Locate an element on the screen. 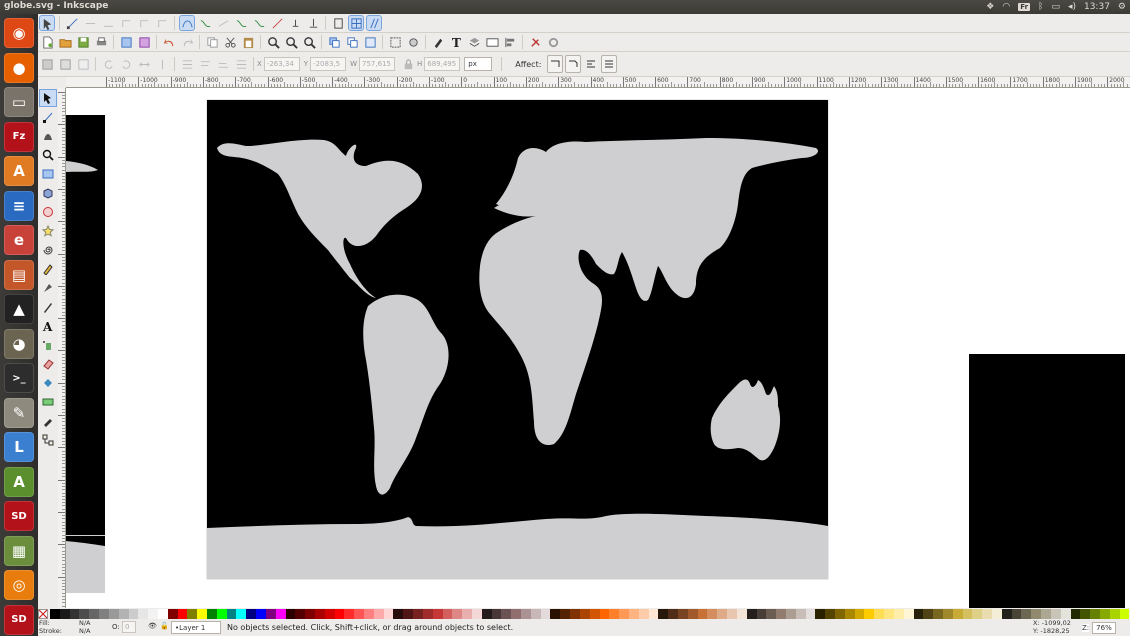  rectangle-tool-icon is located at coordinates (48, 174).